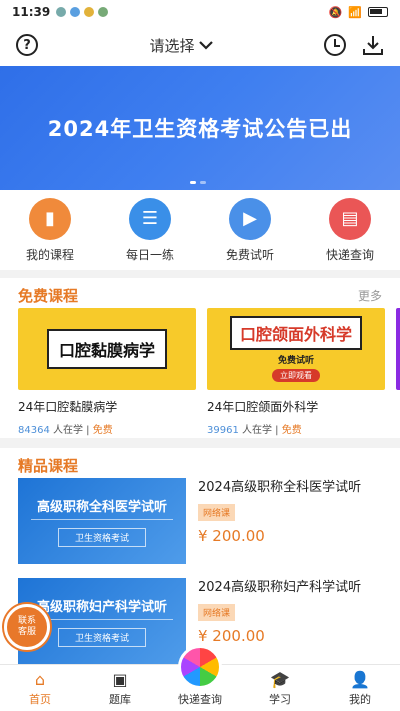 The image size is (400, 711). I want to click on status-bar: 11:39 🔕 📶, so click(200, 12).